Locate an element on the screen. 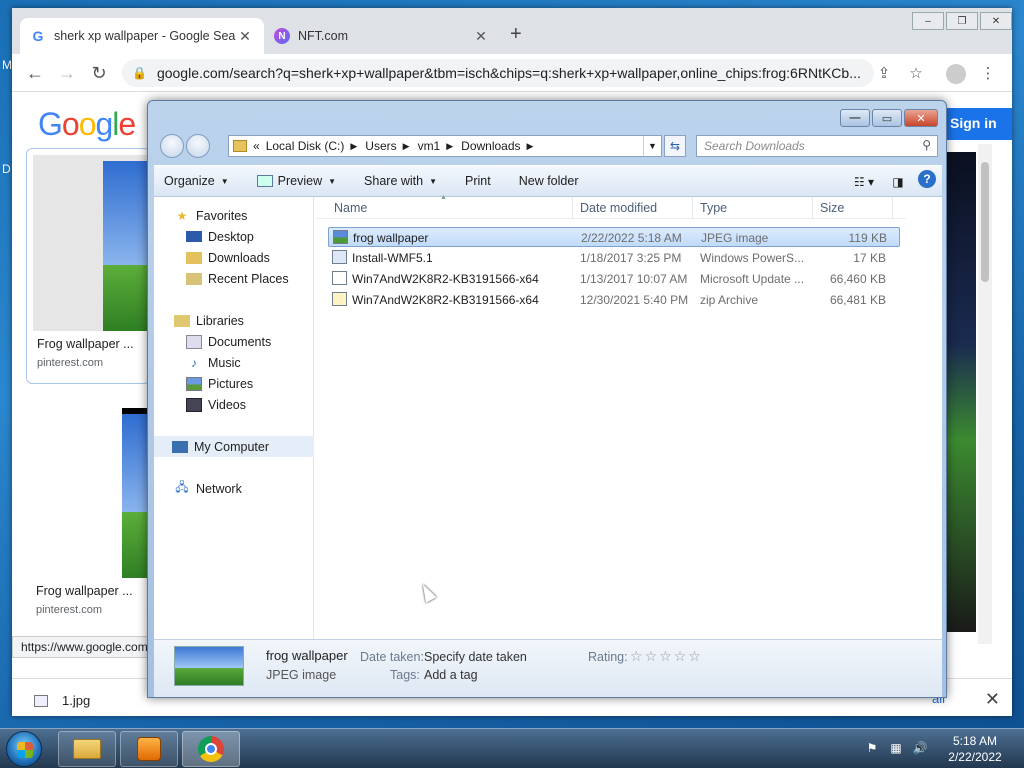  chevron-down-icon: ▼ is located at coordinates (652, 146).